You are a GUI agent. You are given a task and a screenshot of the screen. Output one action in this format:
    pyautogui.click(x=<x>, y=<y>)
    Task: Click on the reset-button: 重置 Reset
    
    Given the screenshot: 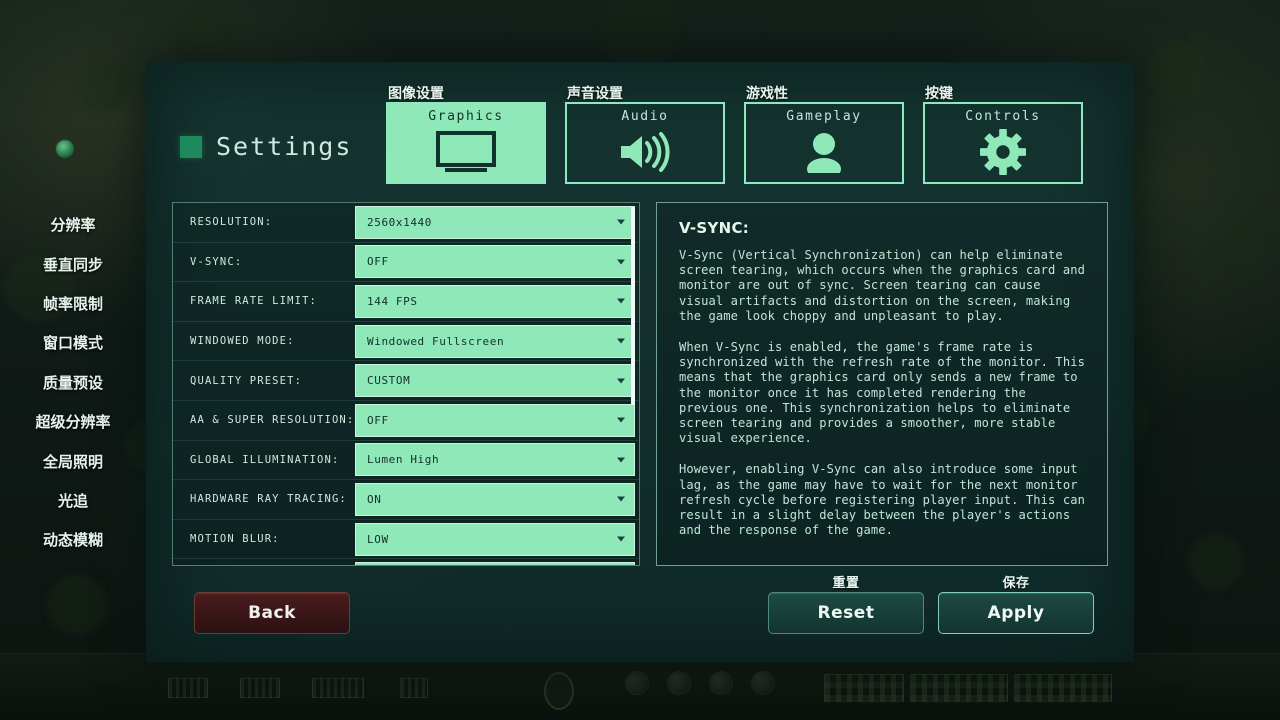 What is the action you would take?
    pyautogui.click(x=846, y=605)
    